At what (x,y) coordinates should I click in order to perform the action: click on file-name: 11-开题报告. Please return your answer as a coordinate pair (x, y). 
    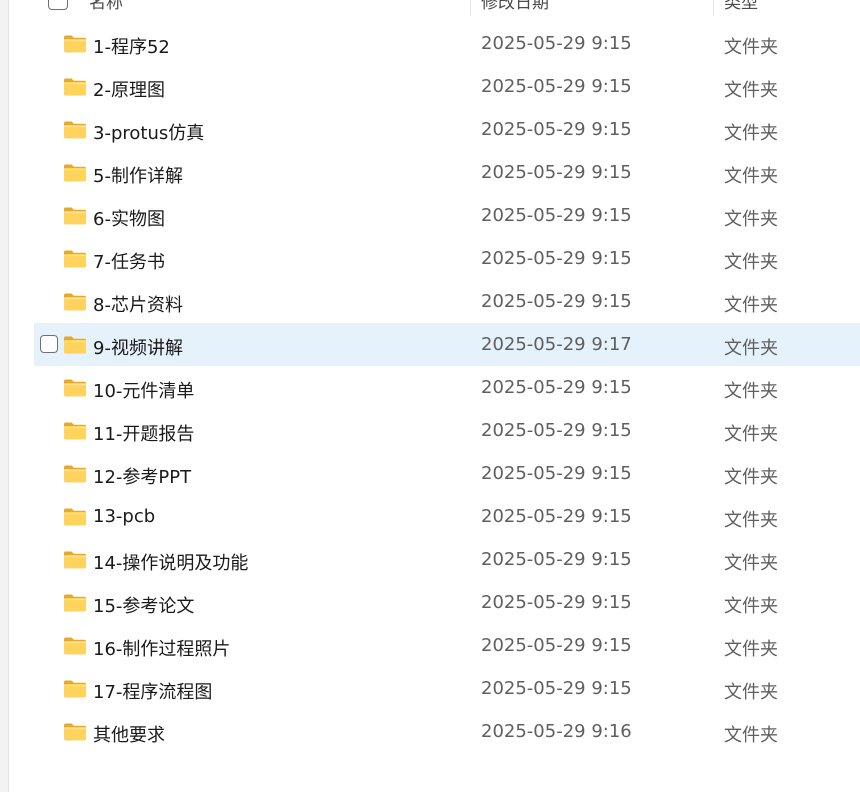
    Looking at the image, I should click on (143, 433).